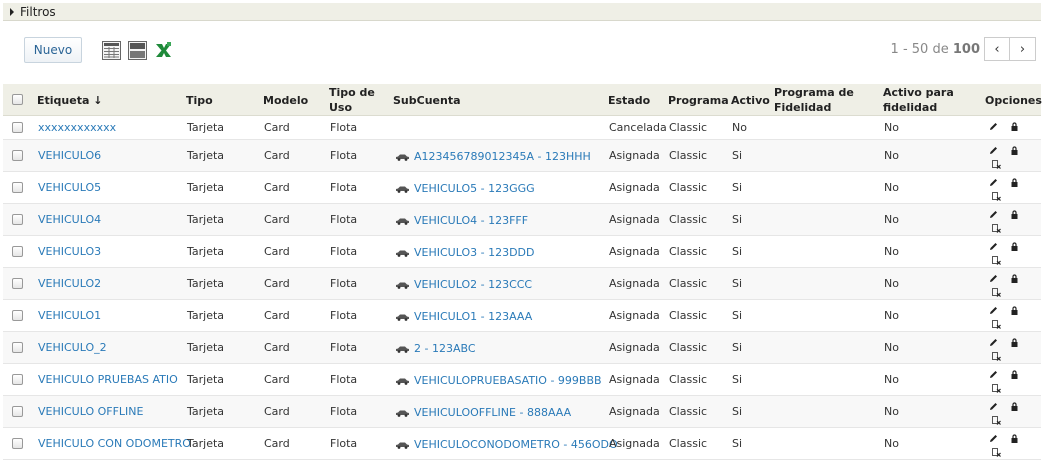  What do you see at coordinates (750, 100) in the screenshot?
I see `col-header-activo: Activo` at bounding box center [750, 100].